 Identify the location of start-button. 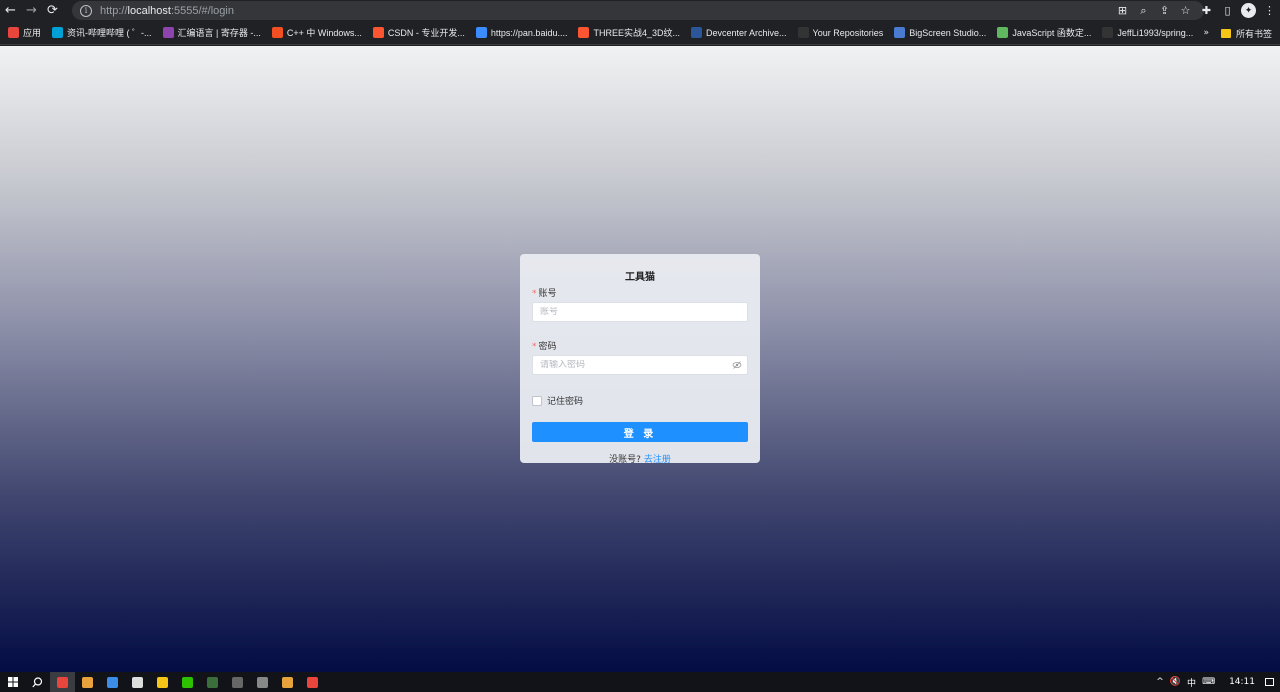
(12, 682).